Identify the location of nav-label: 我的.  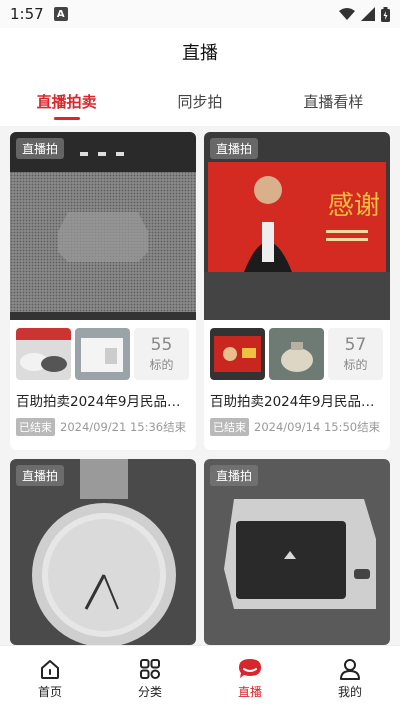
(349, 691).